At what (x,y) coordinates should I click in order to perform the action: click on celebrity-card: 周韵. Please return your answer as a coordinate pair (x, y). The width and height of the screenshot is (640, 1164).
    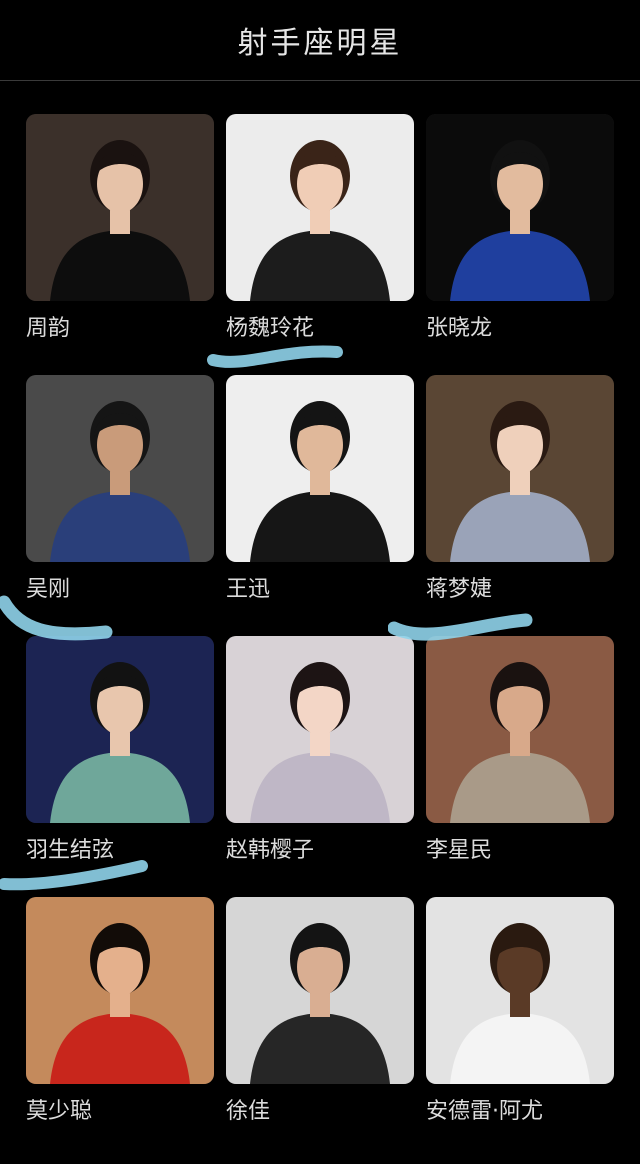
    Looking at the image, I should click on (120, 244).